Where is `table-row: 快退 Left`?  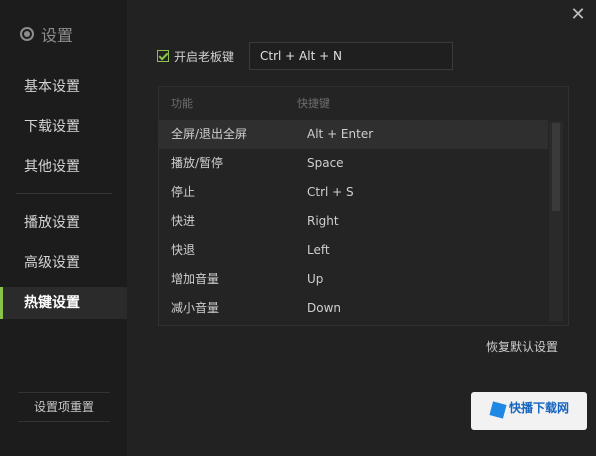
table-row: 快退 Left is located at coordinates (353, 250).